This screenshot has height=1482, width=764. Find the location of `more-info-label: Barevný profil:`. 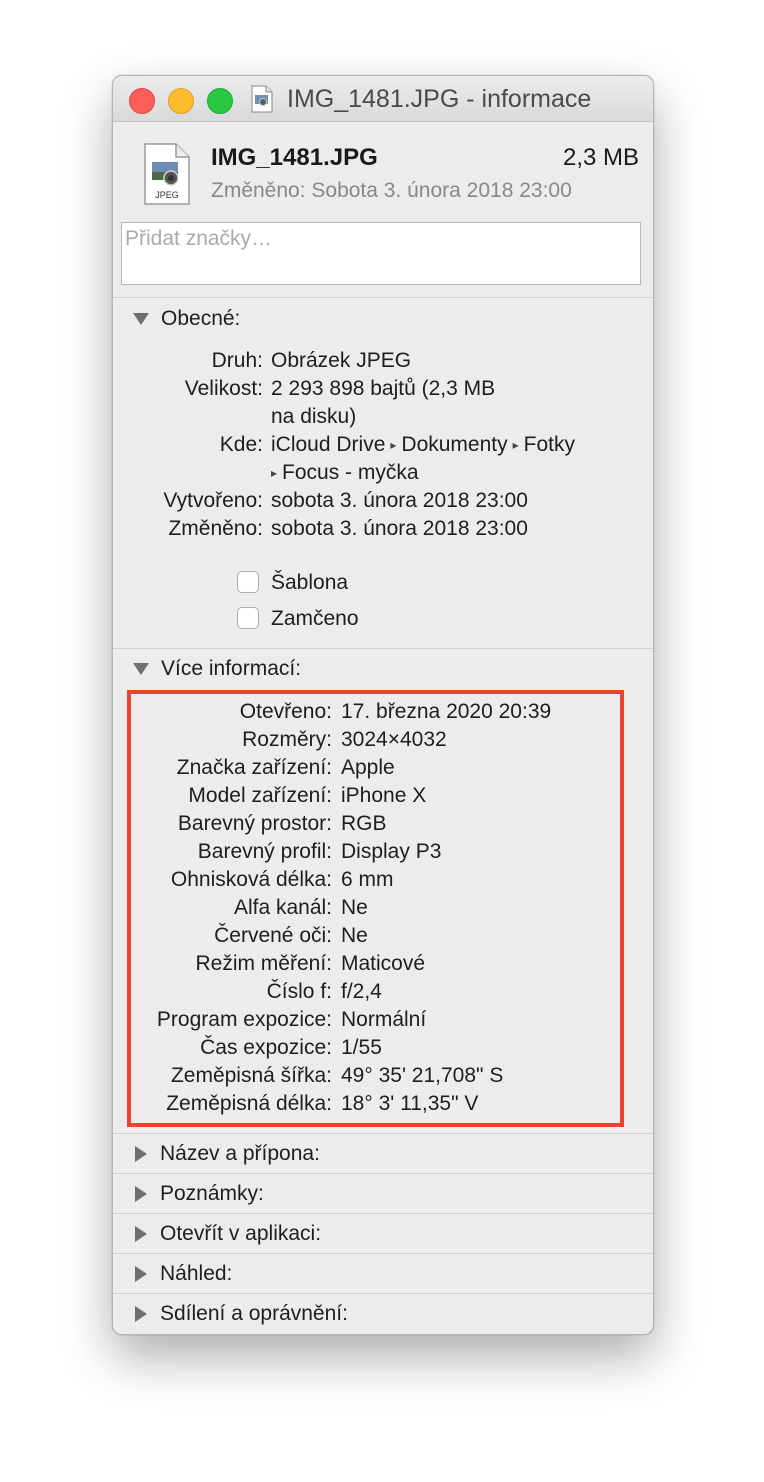

more-info-label: Barevný profil: is located at coordinates (264, 851).